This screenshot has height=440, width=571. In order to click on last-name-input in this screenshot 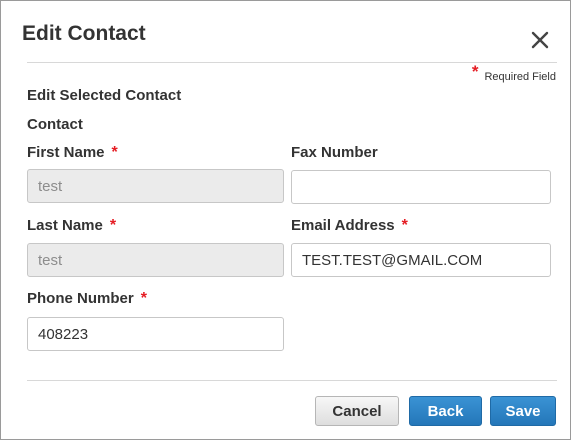, I will do `click(155, 260)`.